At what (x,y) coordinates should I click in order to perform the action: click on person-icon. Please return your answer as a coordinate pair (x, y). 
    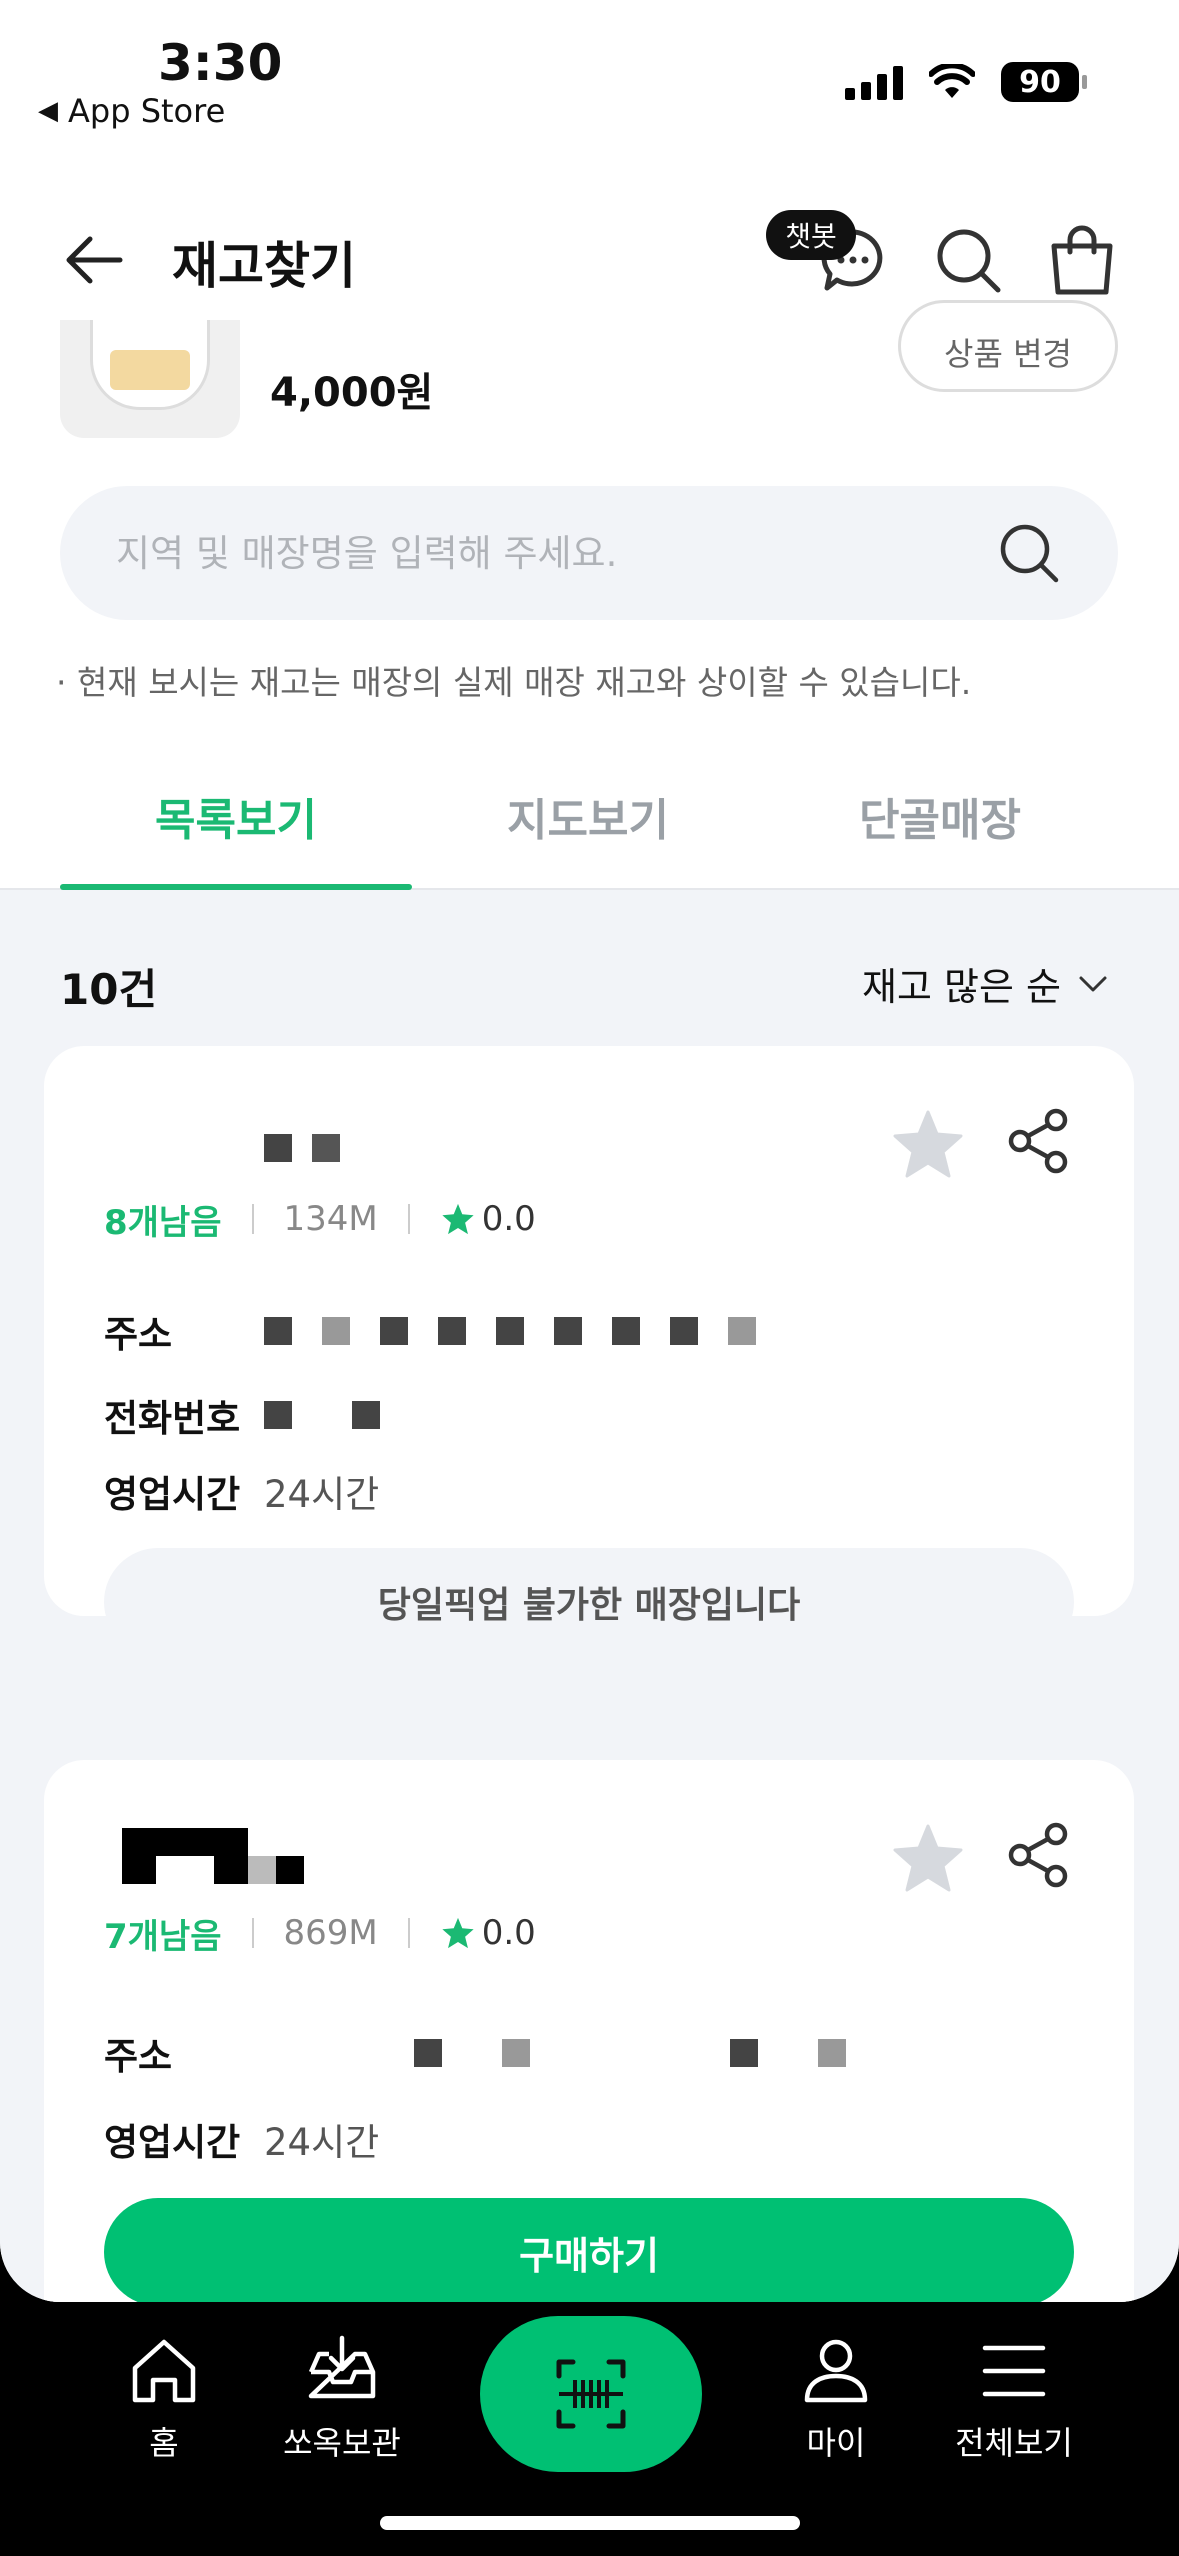
    Looking at the image, I should click on (836, 2371).